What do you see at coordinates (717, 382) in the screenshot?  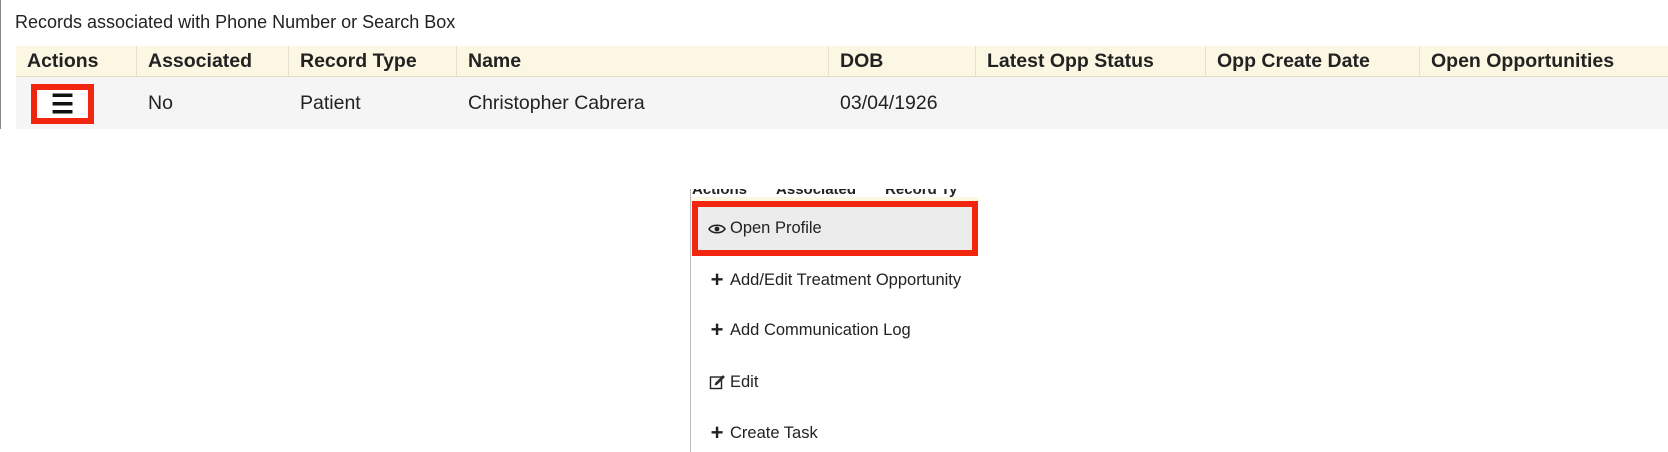 I see `edit-icon` at bounding box center [717, 382].